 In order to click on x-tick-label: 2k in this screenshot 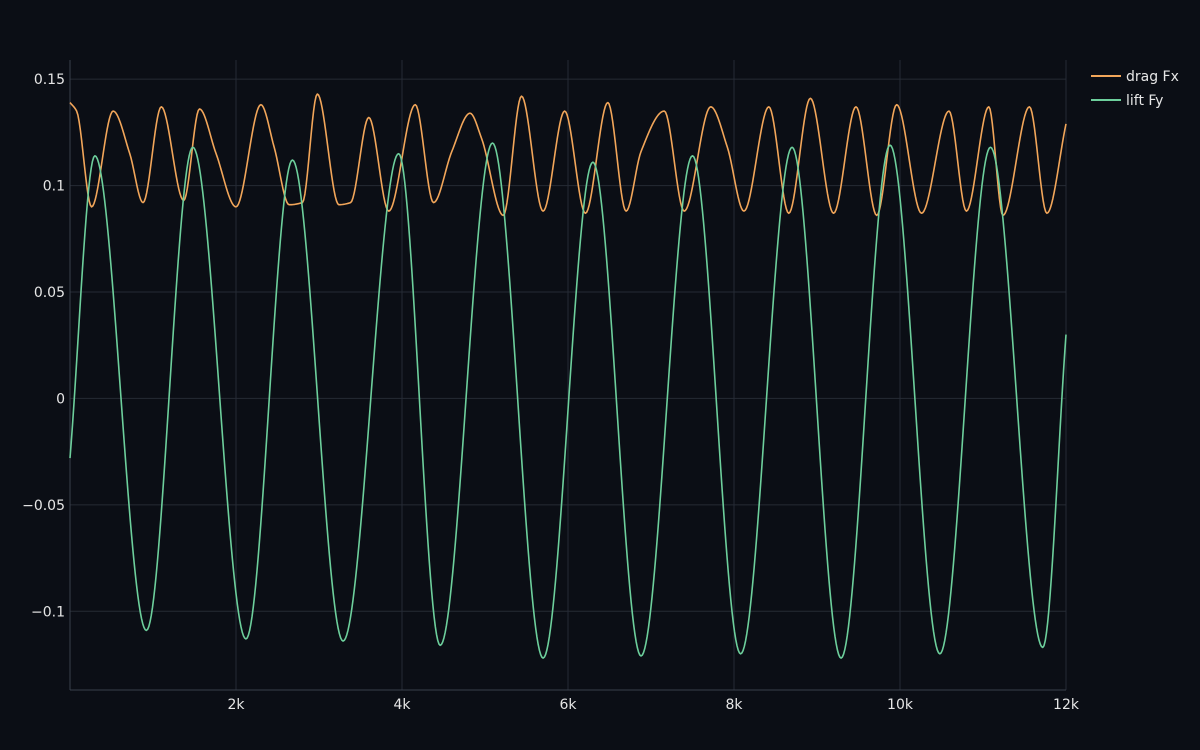, I will do `click(236, 705)`.